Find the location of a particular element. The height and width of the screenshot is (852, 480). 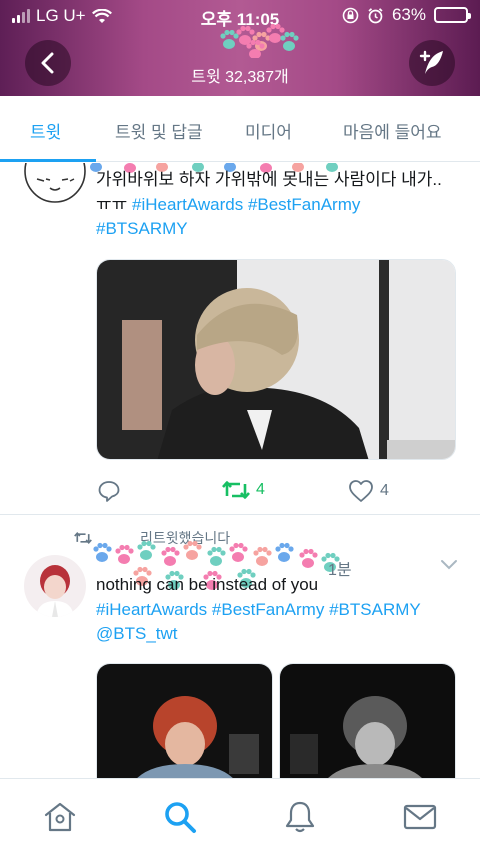

tab-media: 미디어 is located at coordinates (268, 130).